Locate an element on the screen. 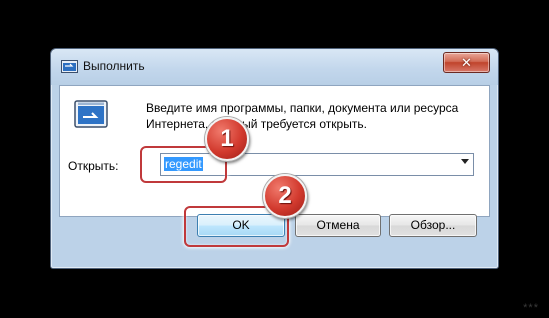 This screenshot has height=318, width=549. cancel-button: Отмена is located at coordinates (338, 225).